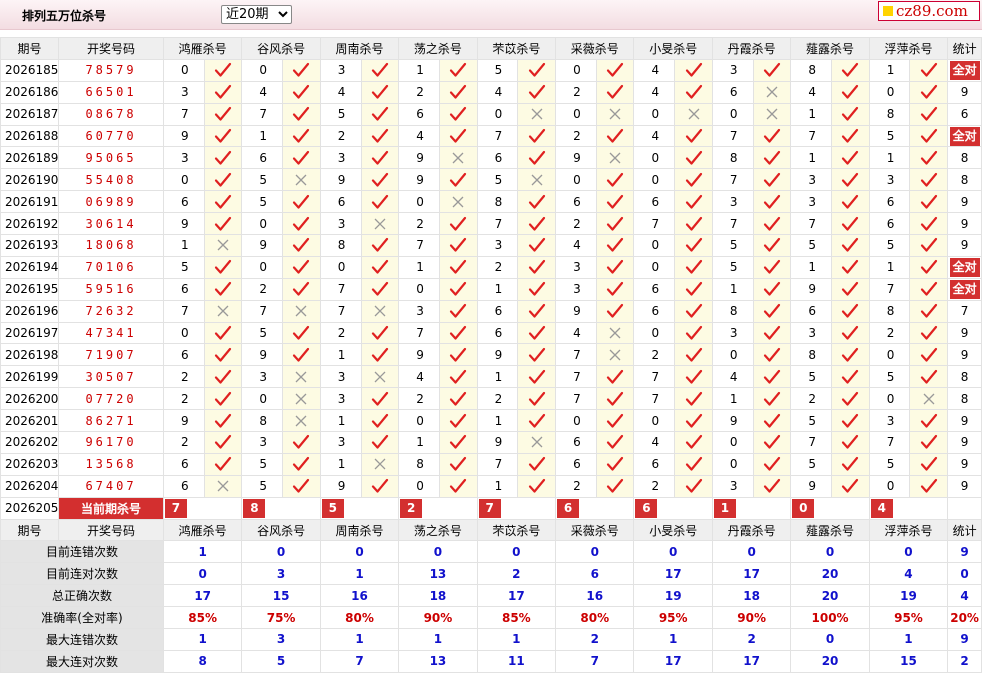  What do you see at coordinates (111, 377) in the screenshot?
I see `open-number-cell: 30507` at bounding box center [111, 377].